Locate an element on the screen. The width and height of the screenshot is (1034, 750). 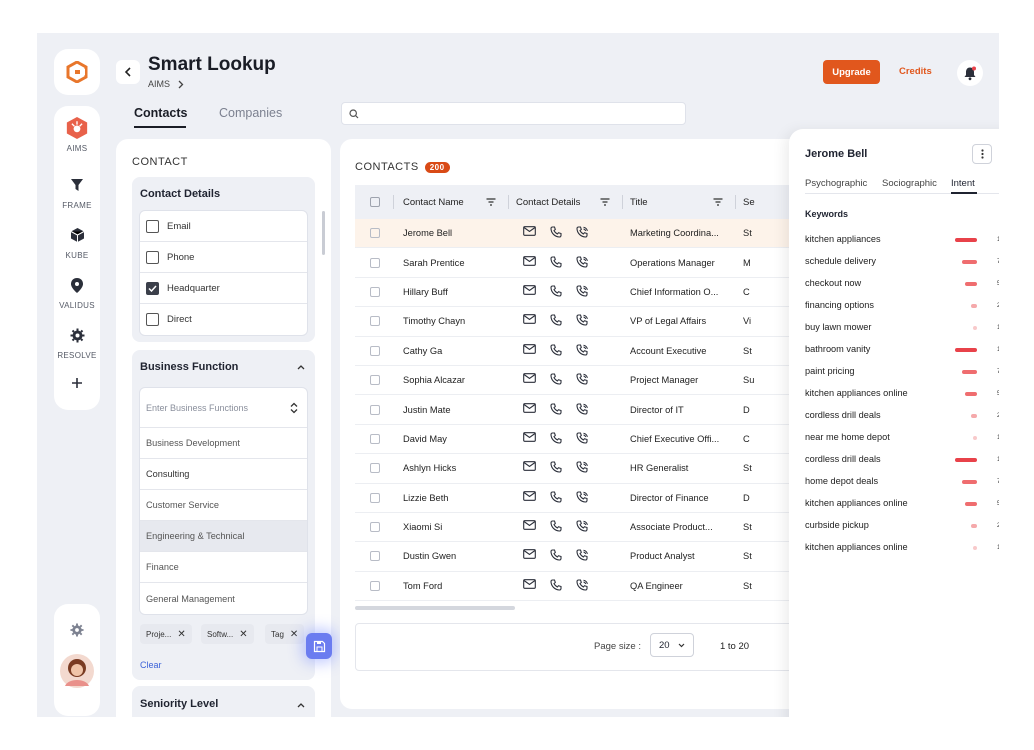
checkbox-headquarter: Headquarter is located at coordinates (223, 288).